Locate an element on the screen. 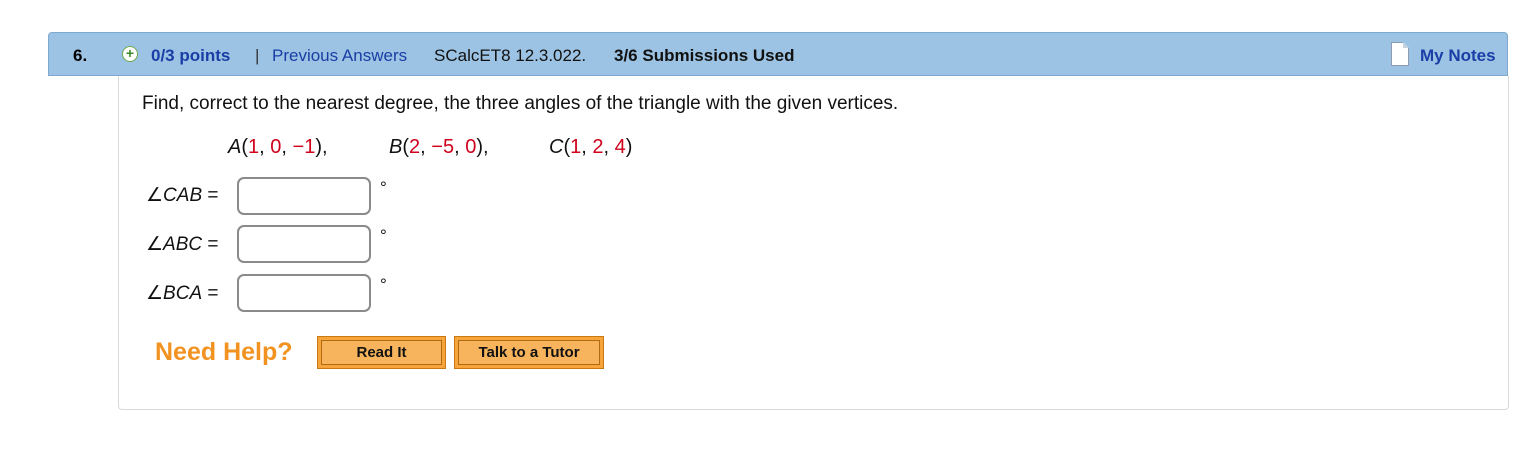 Image resolution: width=1536 pixels, height=458 pixels. angle-abc-label: ∠ABC = is located at coordinates (182, 244).